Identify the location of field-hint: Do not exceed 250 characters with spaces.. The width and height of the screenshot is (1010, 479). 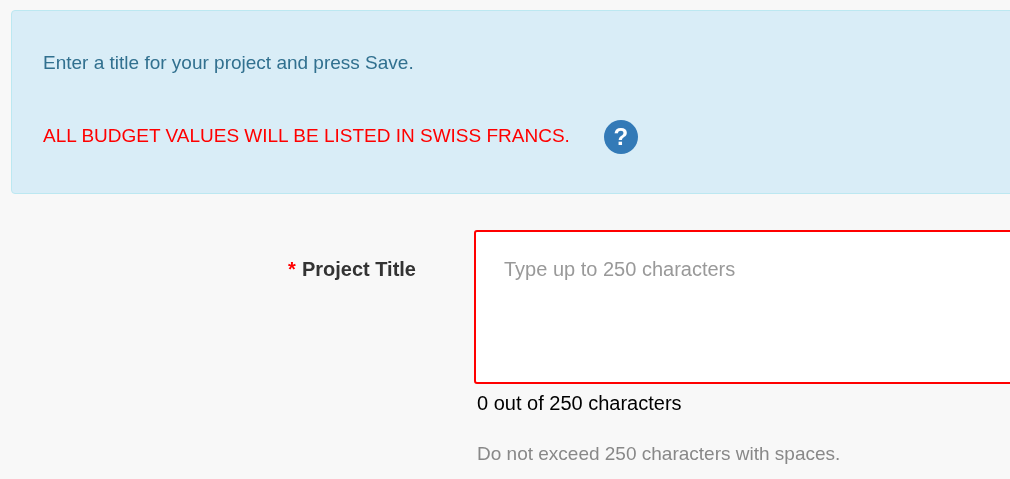
(659, 454).